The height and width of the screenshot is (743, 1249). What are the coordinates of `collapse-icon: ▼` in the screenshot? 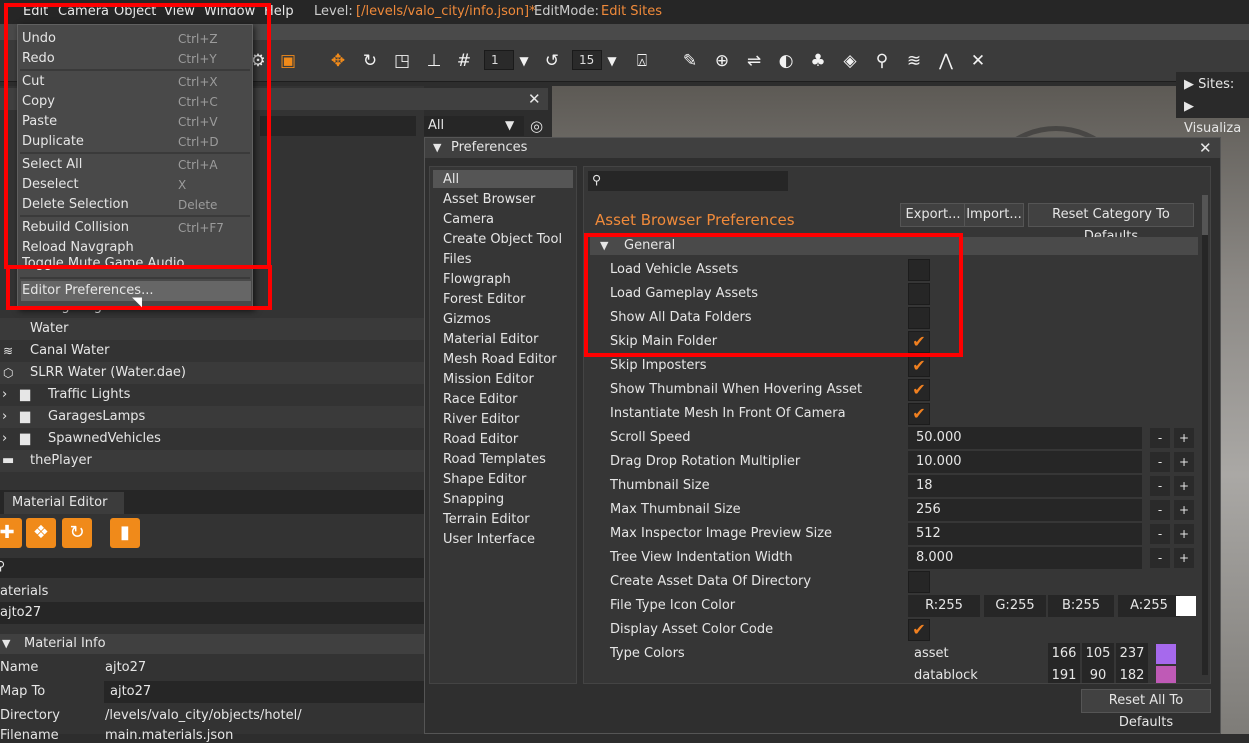 It's located at (437, 148).